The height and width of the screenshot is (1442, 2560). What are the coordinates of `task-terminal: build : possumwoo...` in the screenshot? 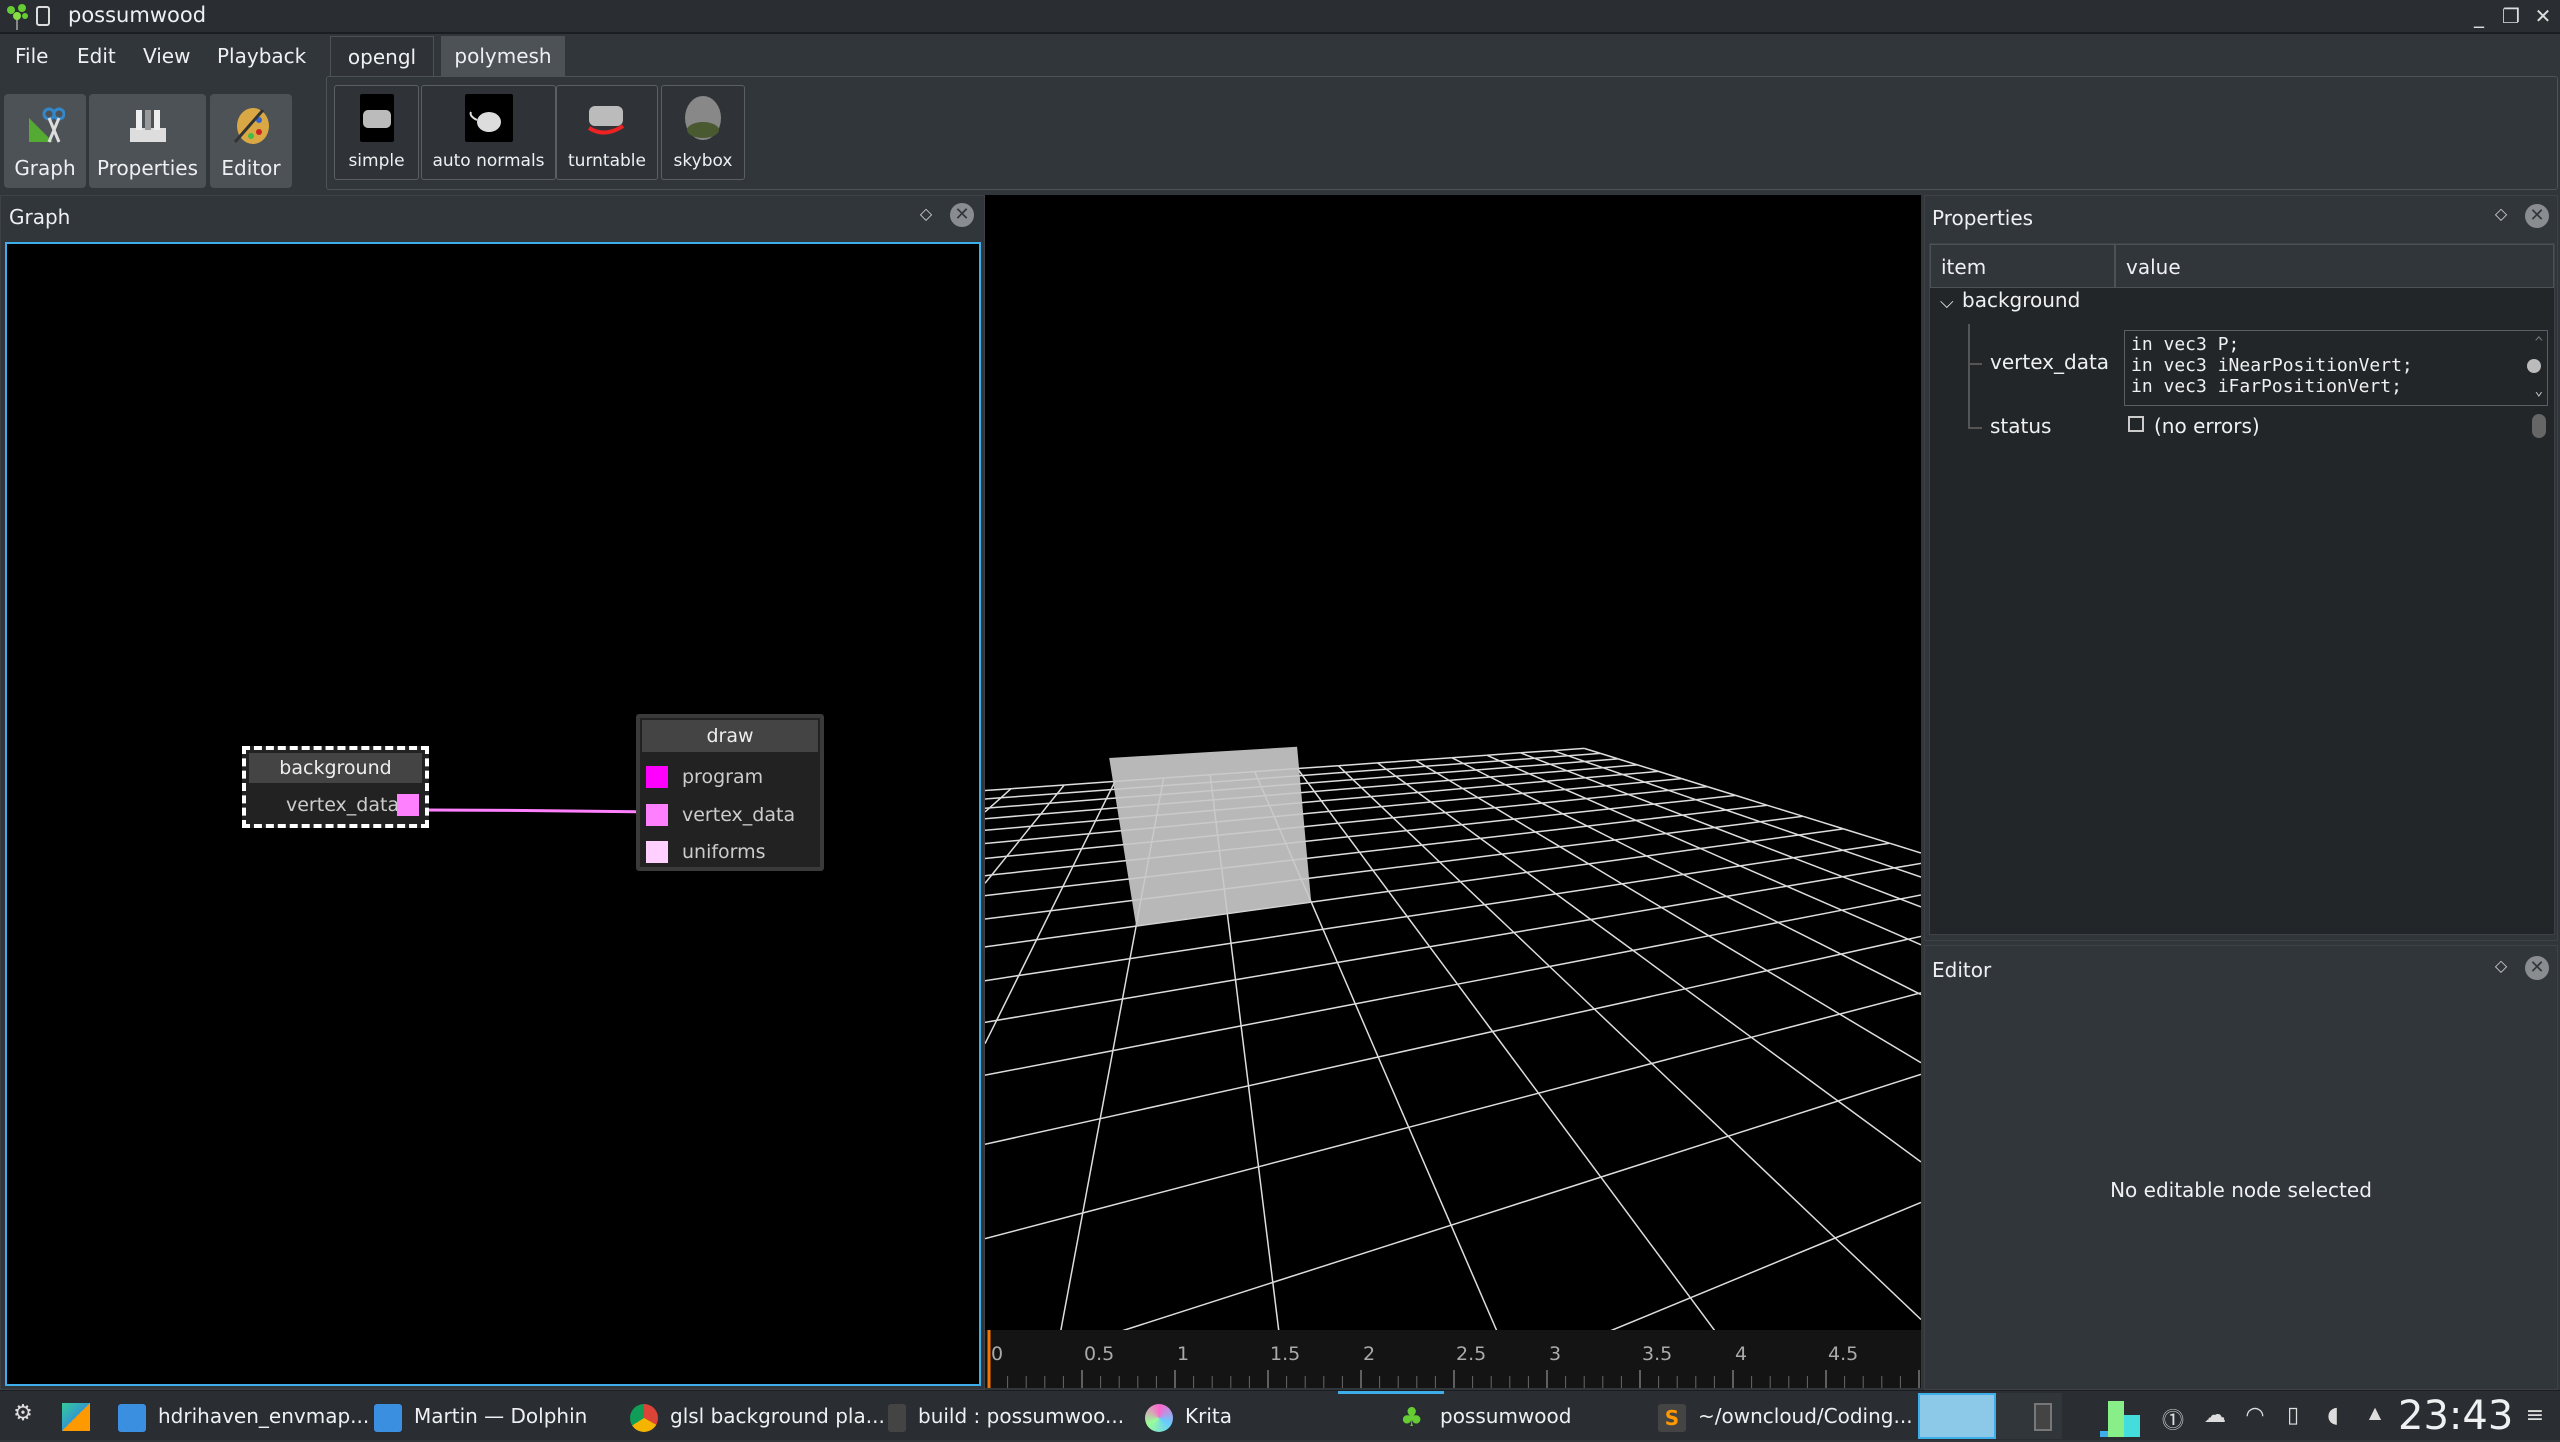 It's located at (1006, 1416).